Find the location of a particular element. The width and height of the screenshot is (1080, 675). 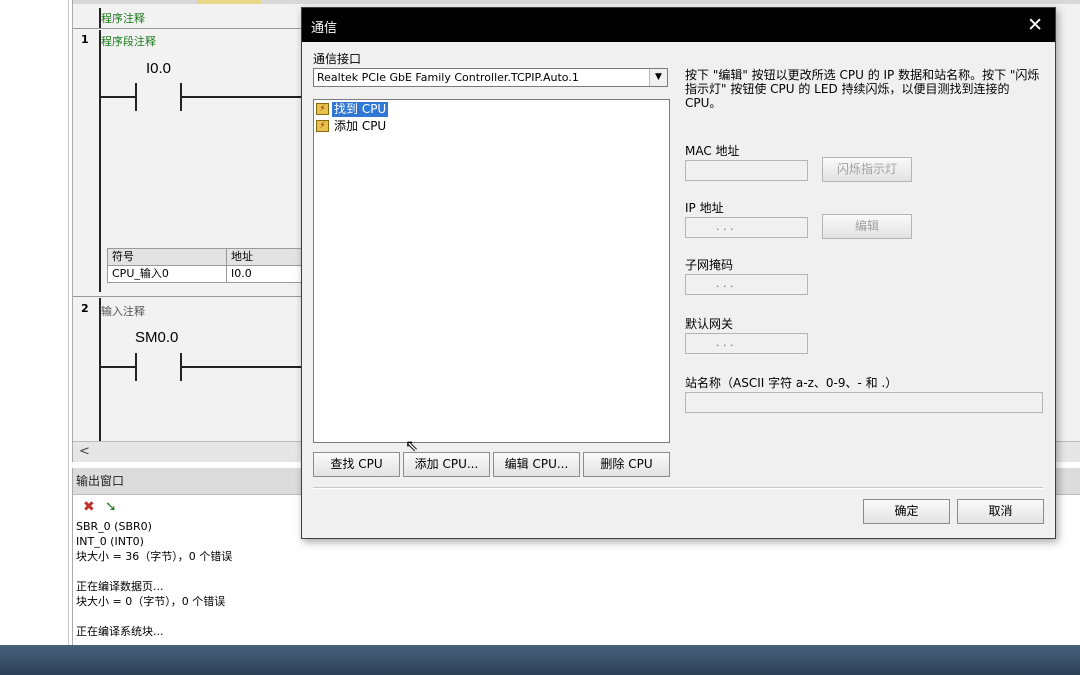

symbol-table: 符号 地址 CPU_输入0 I0.0 is located at coordinates (206, 265).